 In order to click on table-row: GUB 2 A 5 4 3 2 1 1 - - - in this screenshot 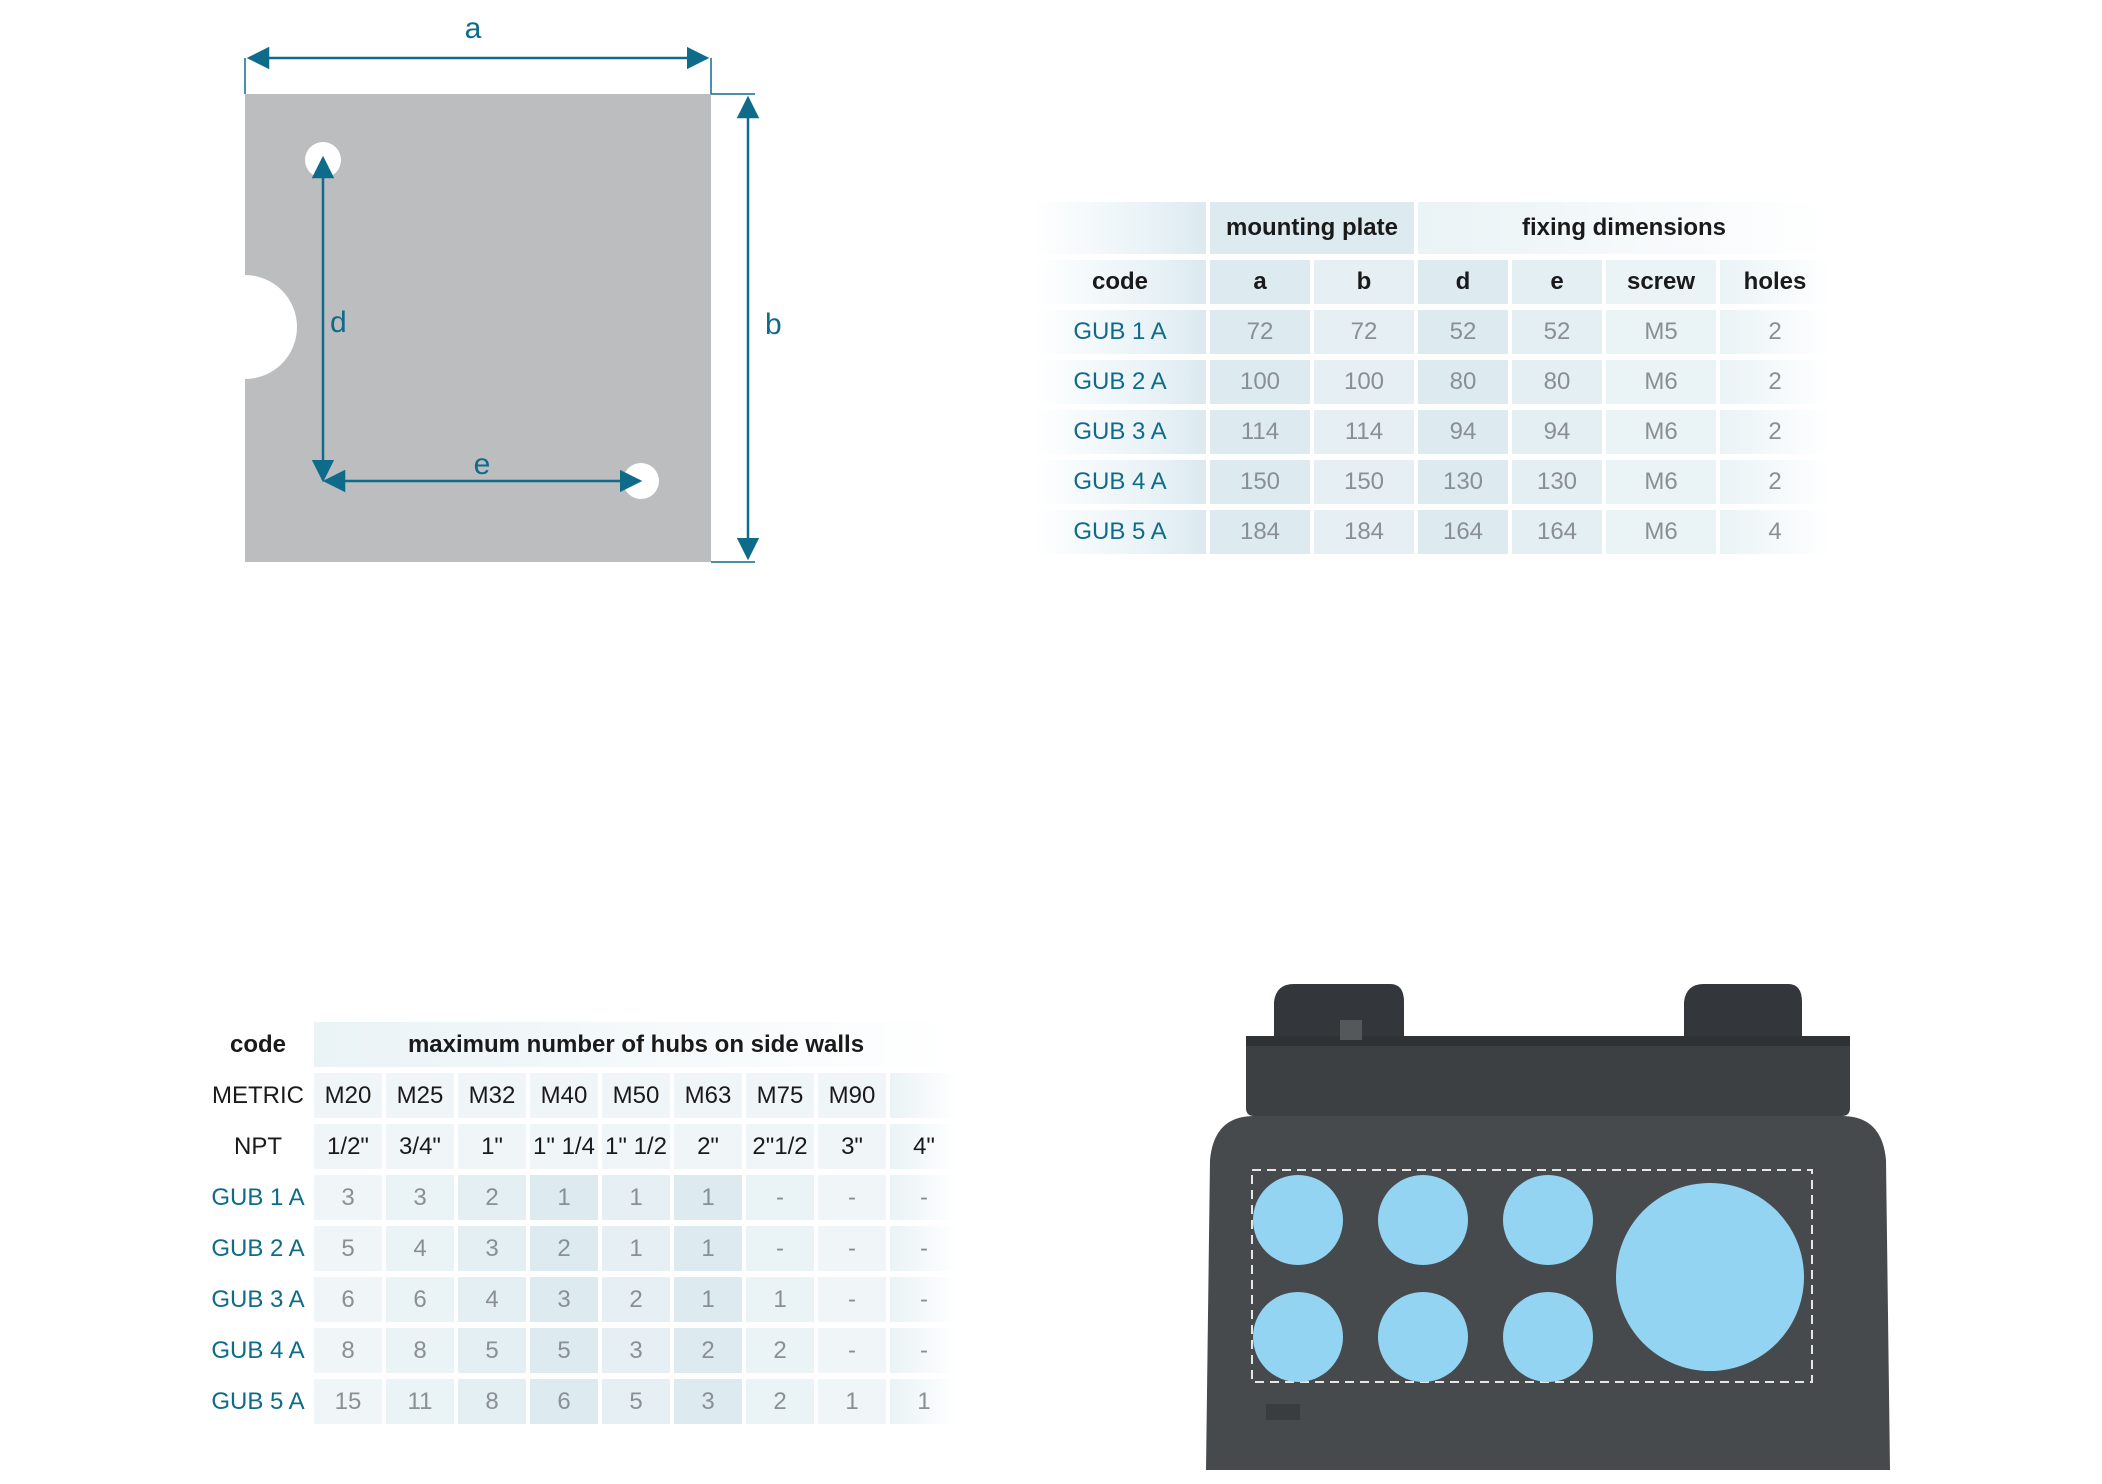, I will do `click(582, 1248)`.